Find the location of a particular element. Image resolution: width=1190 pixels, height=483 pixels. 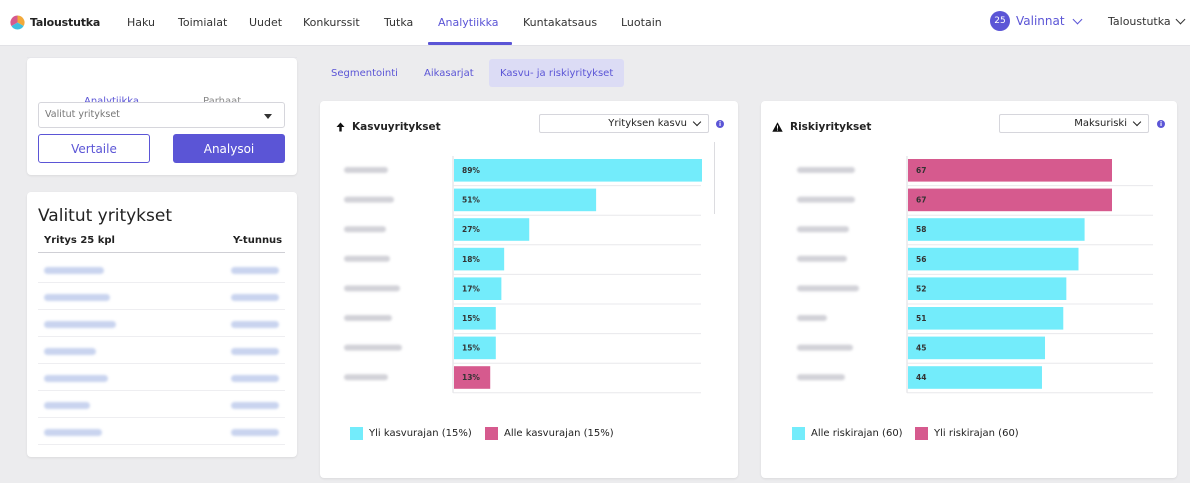

chart-bar-value-label: 56 is located at coordinates (921, 259).